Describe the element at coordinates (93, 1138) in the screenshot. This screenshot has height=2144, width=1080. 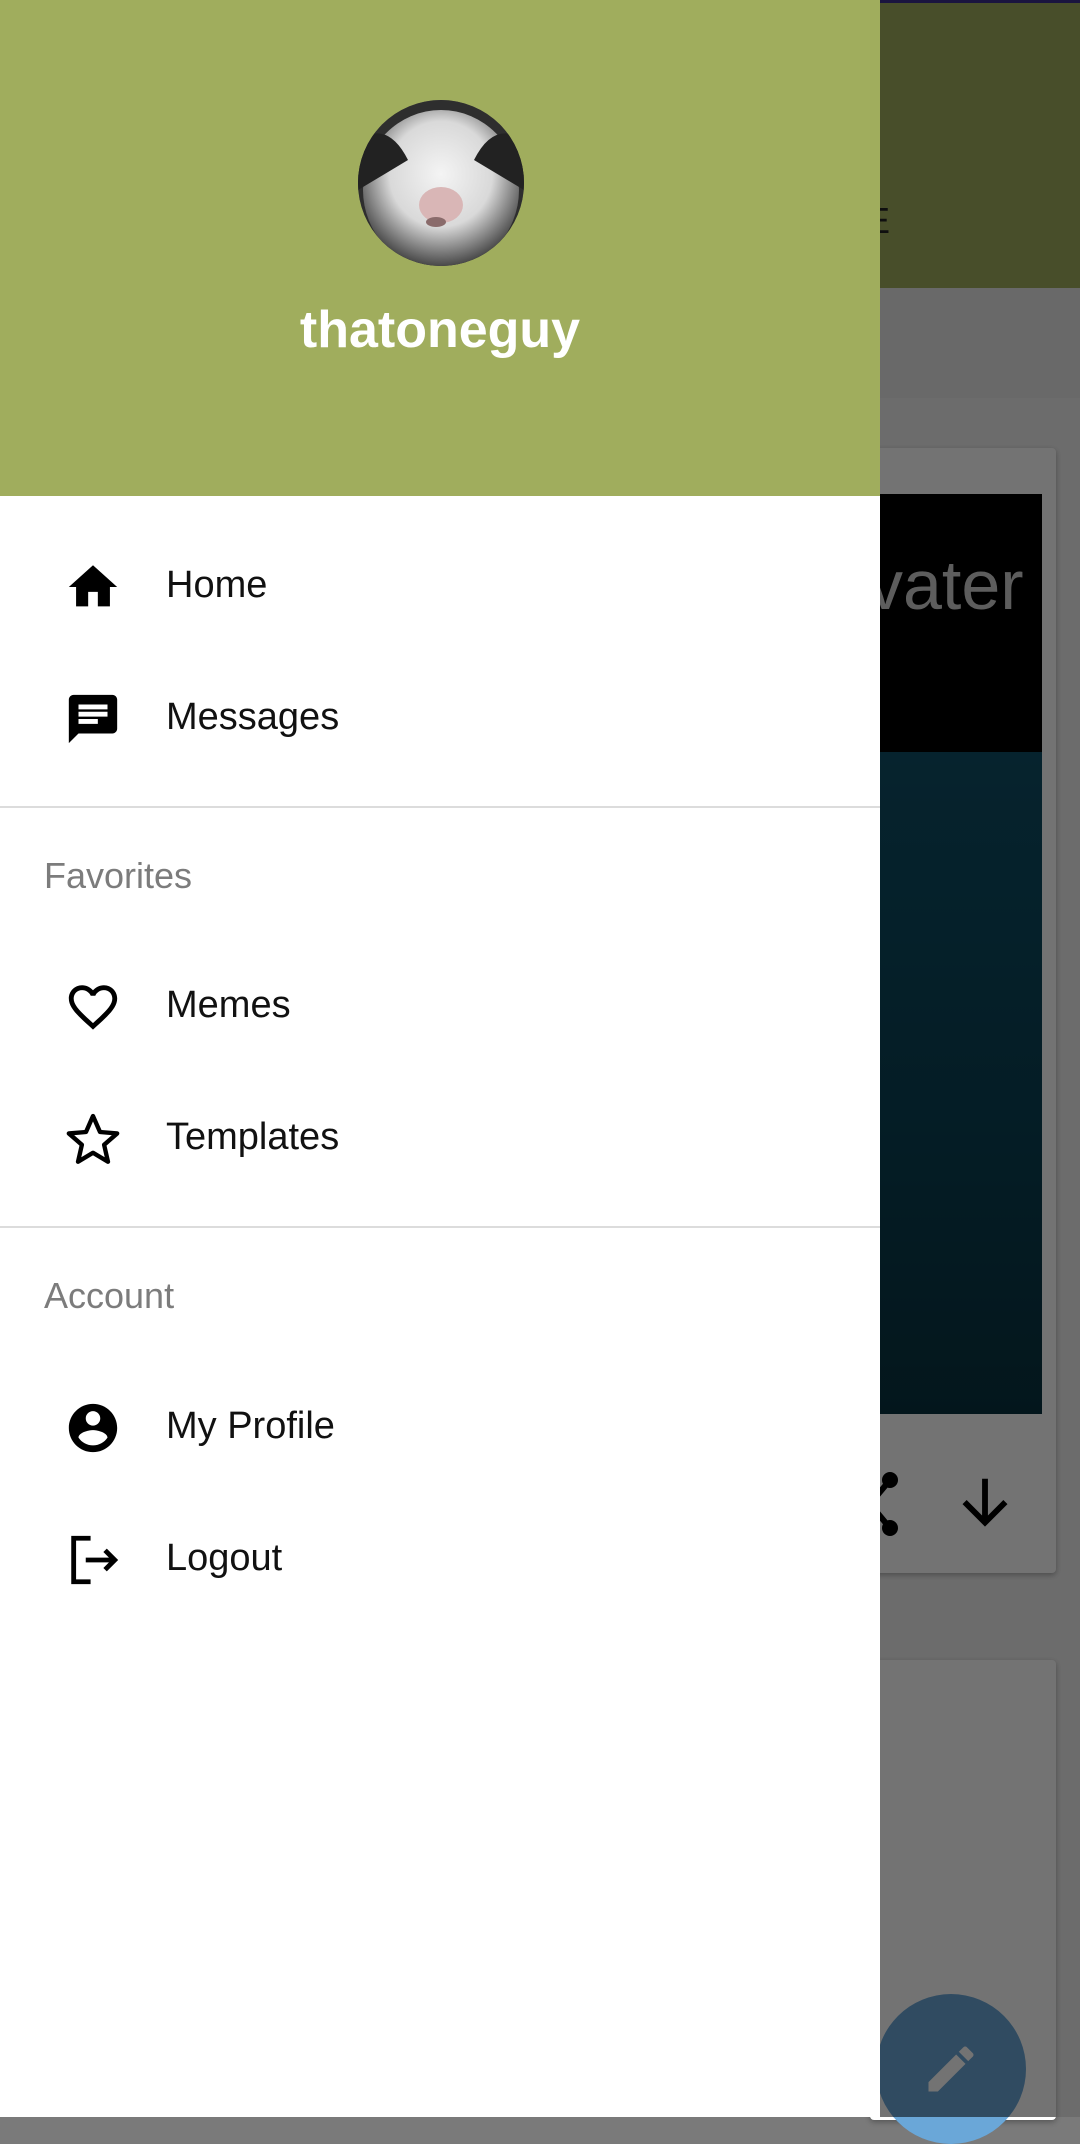
I see `star-outline-icon` at that location.